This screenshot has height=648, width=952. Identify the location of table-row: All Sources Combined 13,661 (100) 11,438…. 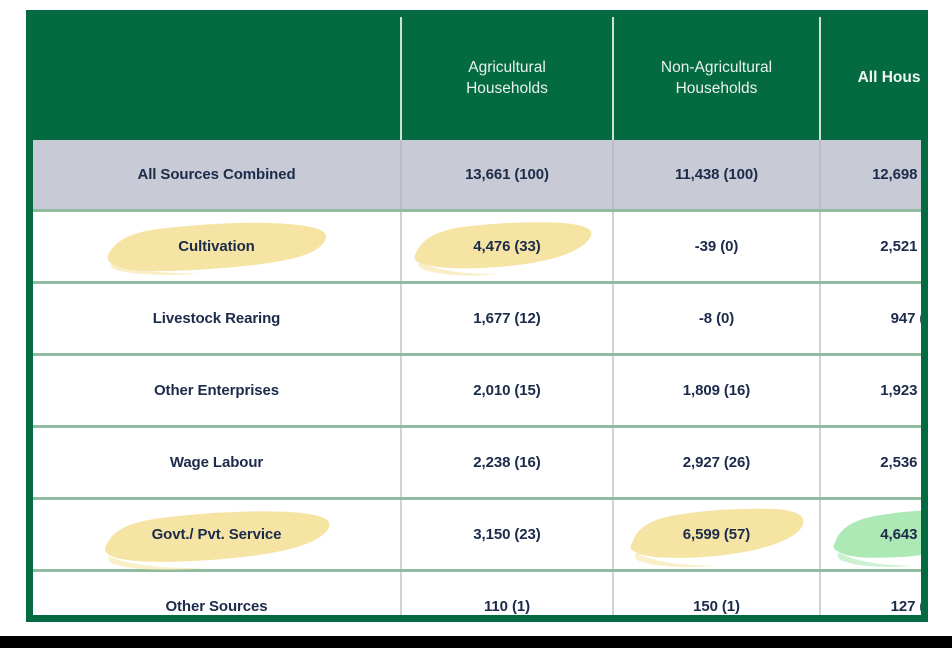
(477, 175).